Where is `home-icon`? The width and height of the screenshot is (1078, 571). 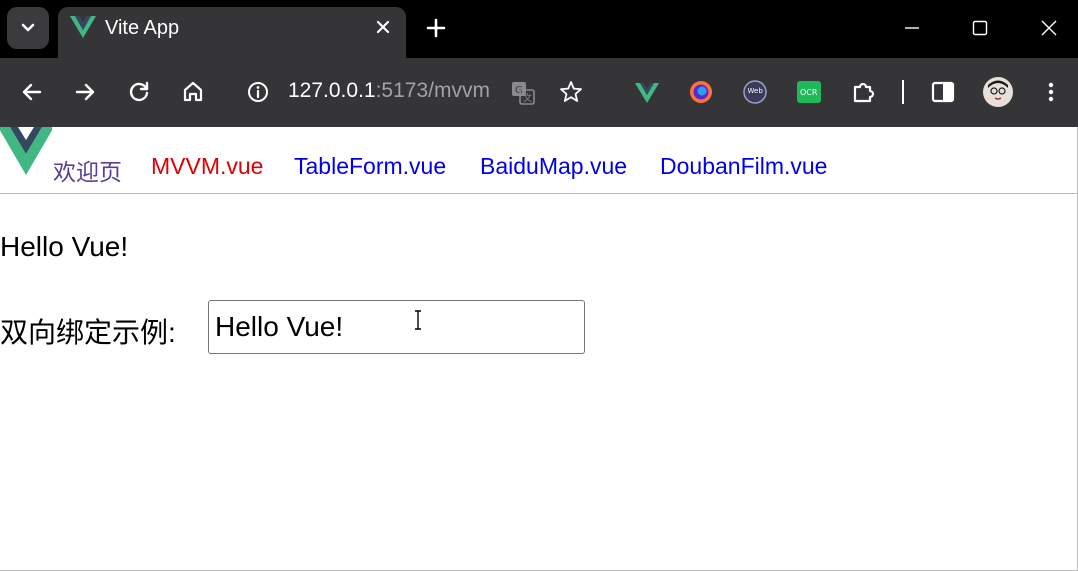 home-icon is located at coordinates (193, 92).